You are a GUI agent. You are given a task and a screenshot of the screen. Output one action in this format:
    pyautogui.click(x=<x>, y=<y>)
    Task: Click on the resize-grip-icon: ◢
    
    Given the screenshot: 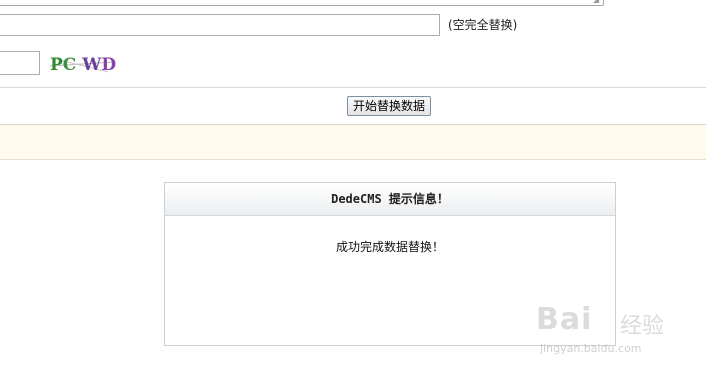 What is the action you would take?
    pyautogui.click(x=597, y=2)
    